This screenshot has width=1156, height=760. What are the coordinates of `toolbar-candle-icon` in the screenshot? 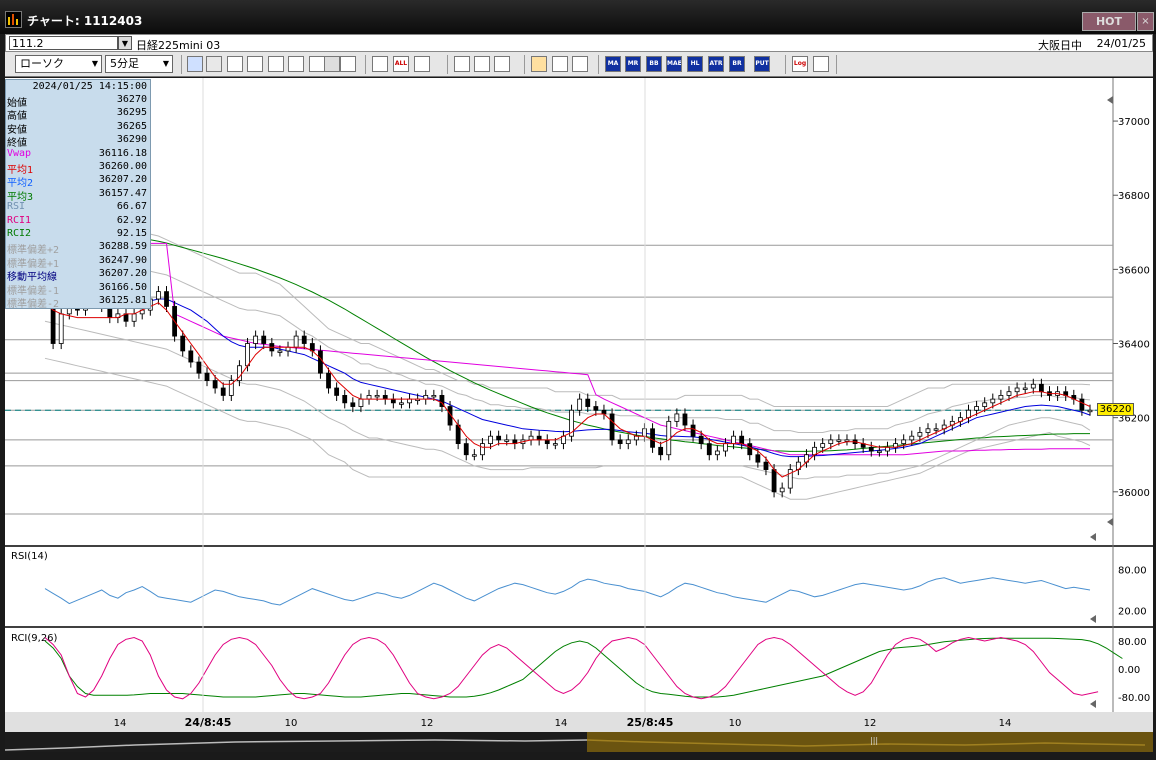 It's located at (348, 64).